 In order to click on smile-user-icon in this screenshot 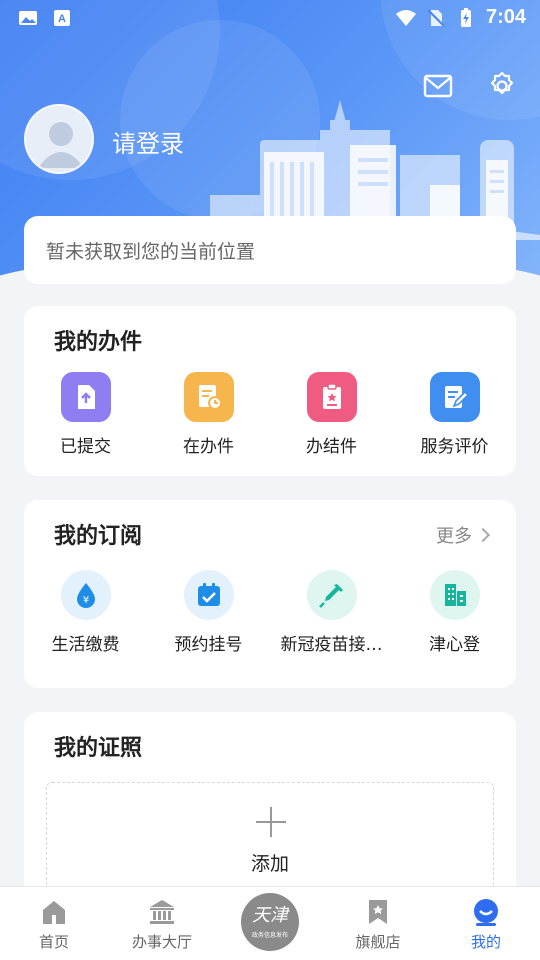, I will do `click(486, 912)`.